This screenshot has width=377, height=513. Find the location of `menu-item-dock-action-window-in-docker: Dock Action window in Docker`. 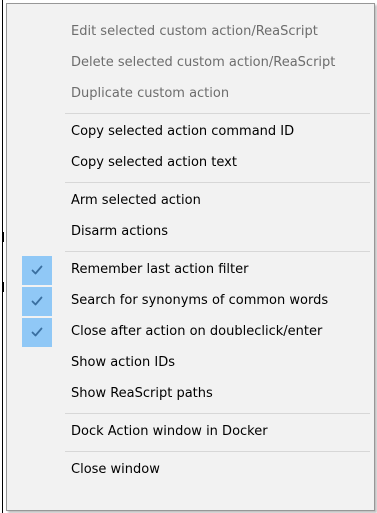

menu-item-dock-action-window-in-docker: Dock Action window in Docker is located at coordinates (189, 432).